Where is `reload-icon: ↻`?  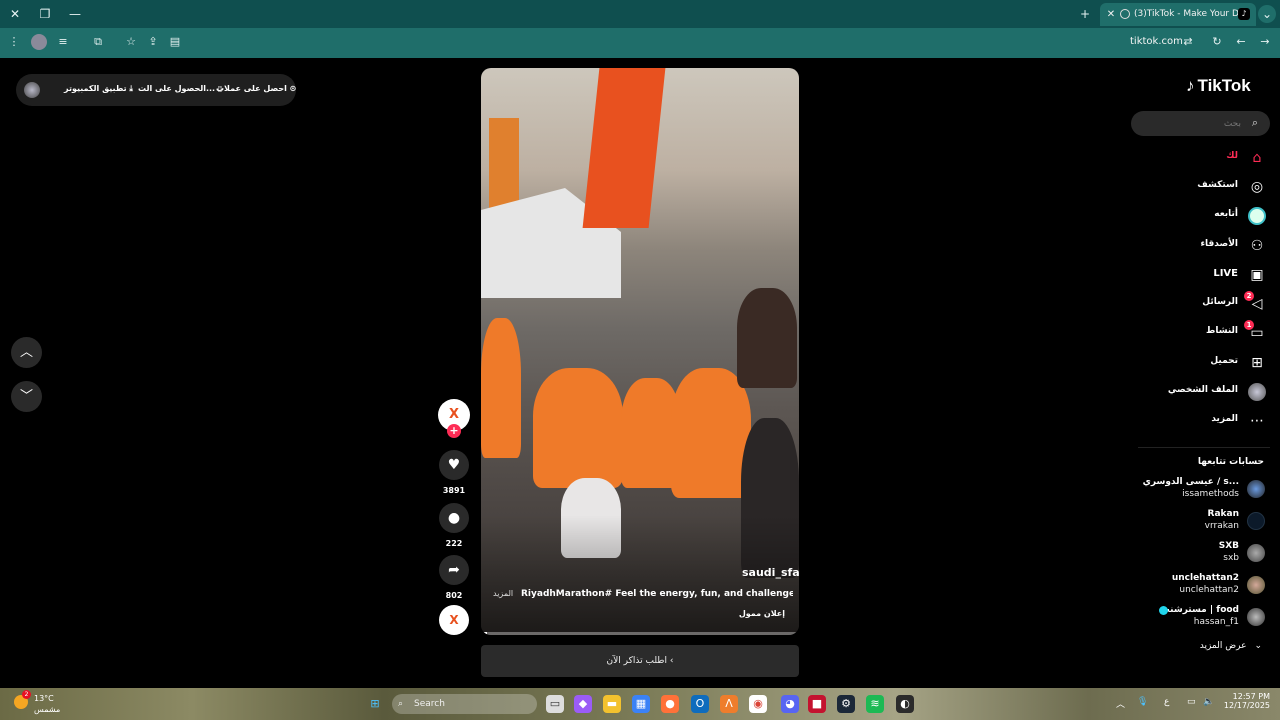
reload-icon: ↻ is located at coordinates (1217, 42).